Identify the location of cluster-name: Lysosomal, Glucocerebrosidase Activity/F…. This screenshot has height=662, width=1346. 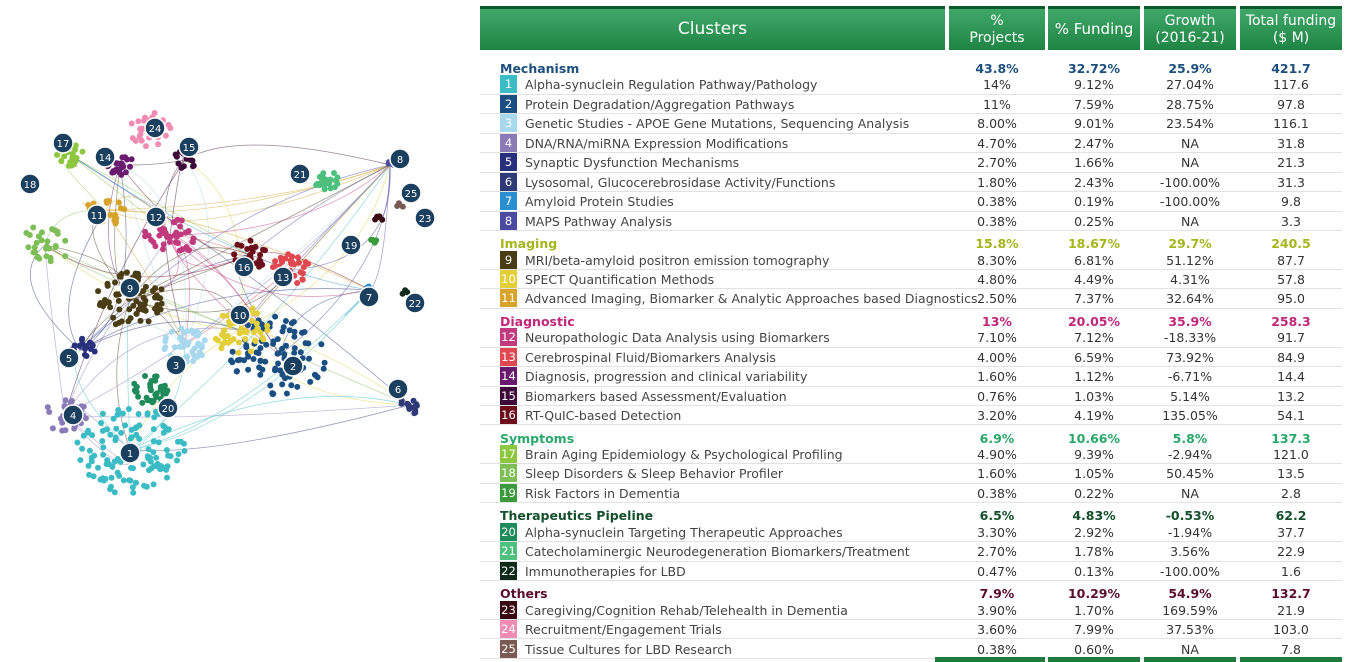
(680, 182).